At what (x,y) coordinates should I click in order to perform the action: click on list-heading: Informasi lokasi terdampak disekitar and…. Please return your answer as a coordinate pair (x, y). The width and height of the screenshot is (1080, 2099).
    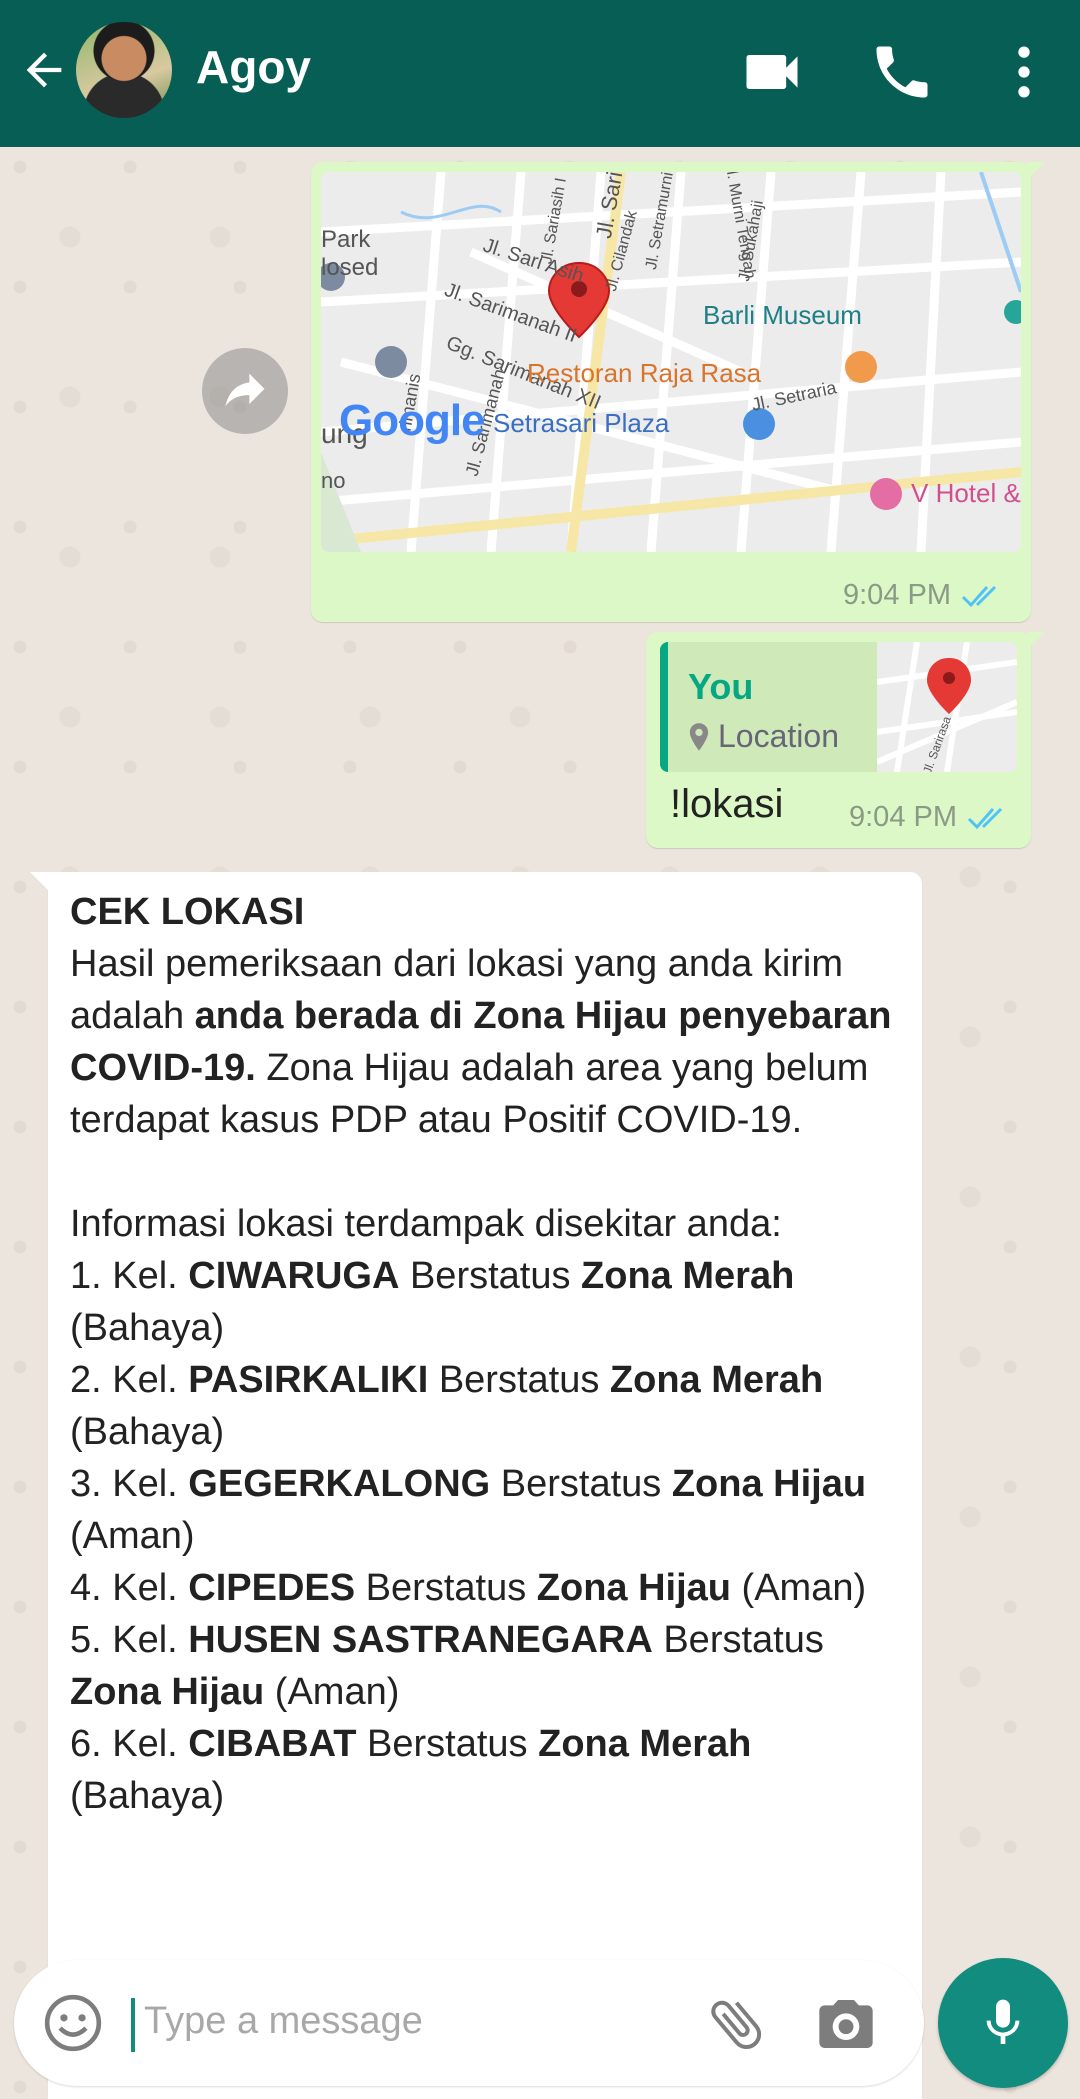
    Looking at the image, I should click on (426, 1224).